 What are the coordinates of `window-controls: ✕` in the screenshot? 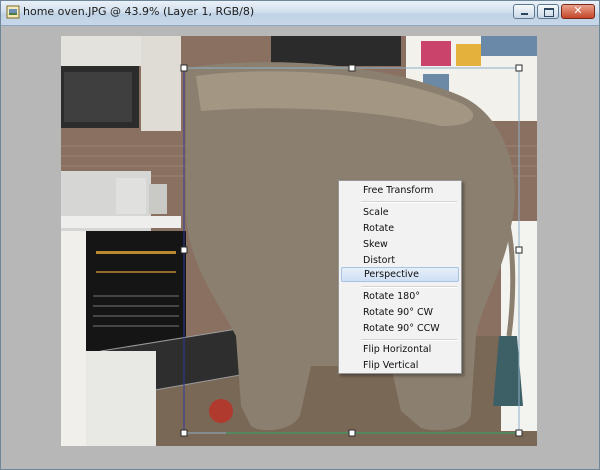 It's located at (554, 11).